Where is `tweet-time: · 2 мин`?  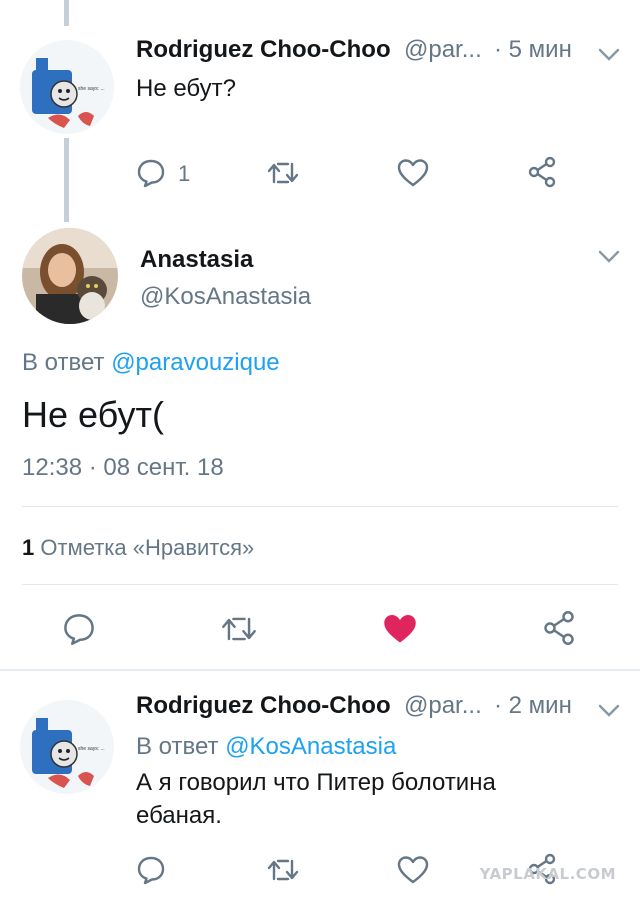 tweet-time: · 2 мин is located at coordinates (533, 705).